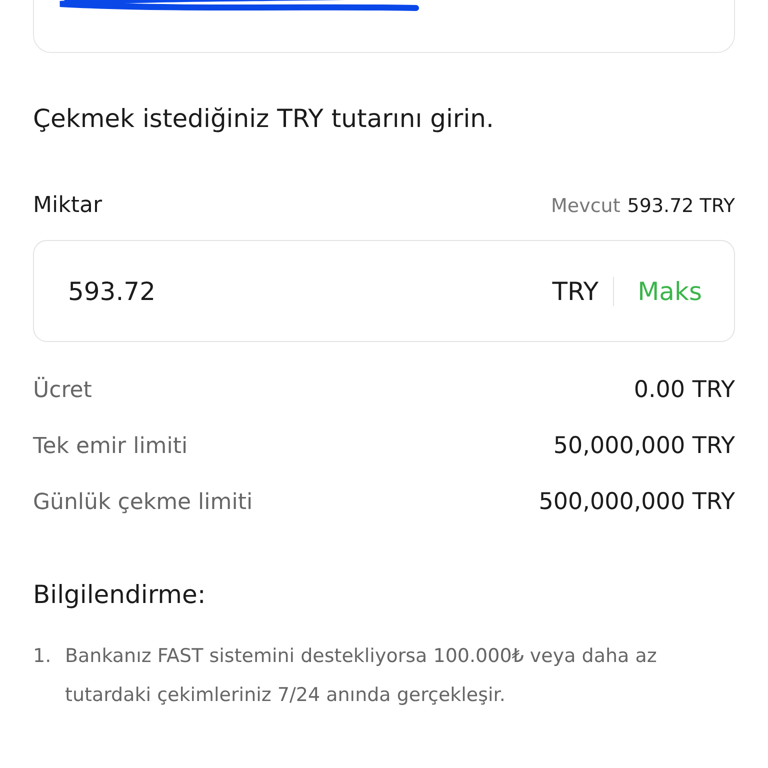  I want to click on detail-value: 50,000,000 TRY, so click(644, 446).